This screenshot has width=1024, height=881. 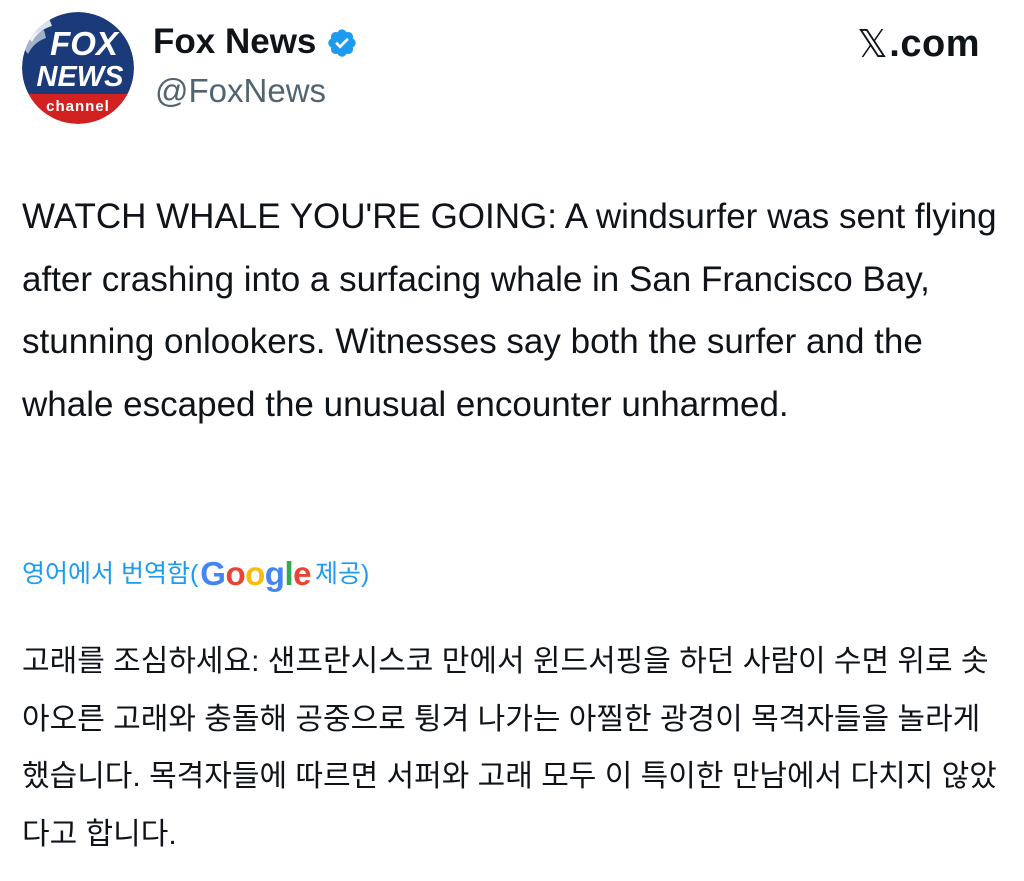 I want to click on translation-label-prefix: 영어에서 번역함(, so click(x=110, y=574).